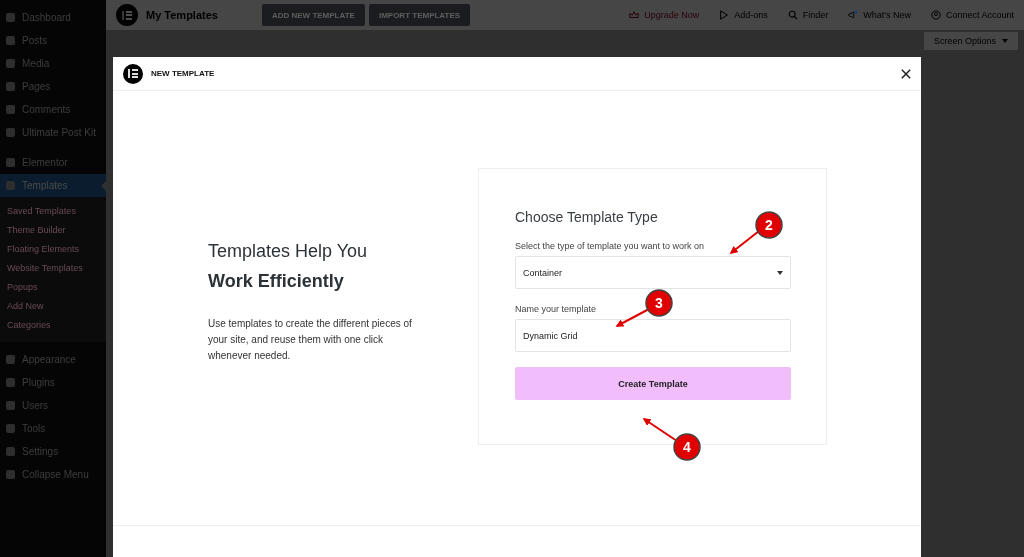 The width and height of the screenshot is (1024, 557). I want to click on header-link: Add-ons, so click(743, 15).